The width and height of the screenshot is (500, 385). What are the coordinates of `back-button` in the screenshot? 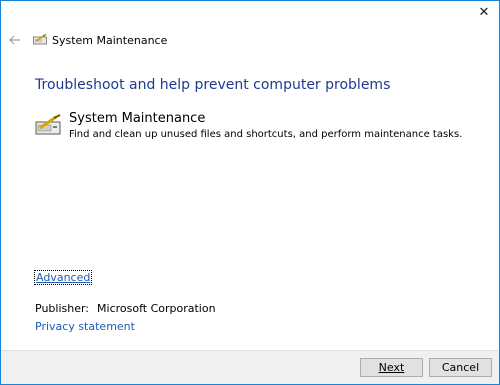 It's located at (15, 40).